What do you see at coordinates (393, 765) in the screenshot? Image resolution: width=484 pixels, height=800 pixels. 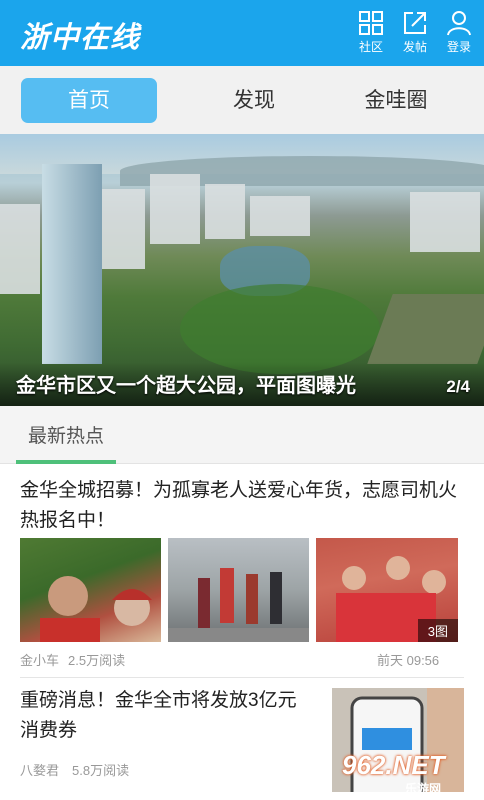 I see `watermark-logo: 962.NET` at bounding box center [393, 765].